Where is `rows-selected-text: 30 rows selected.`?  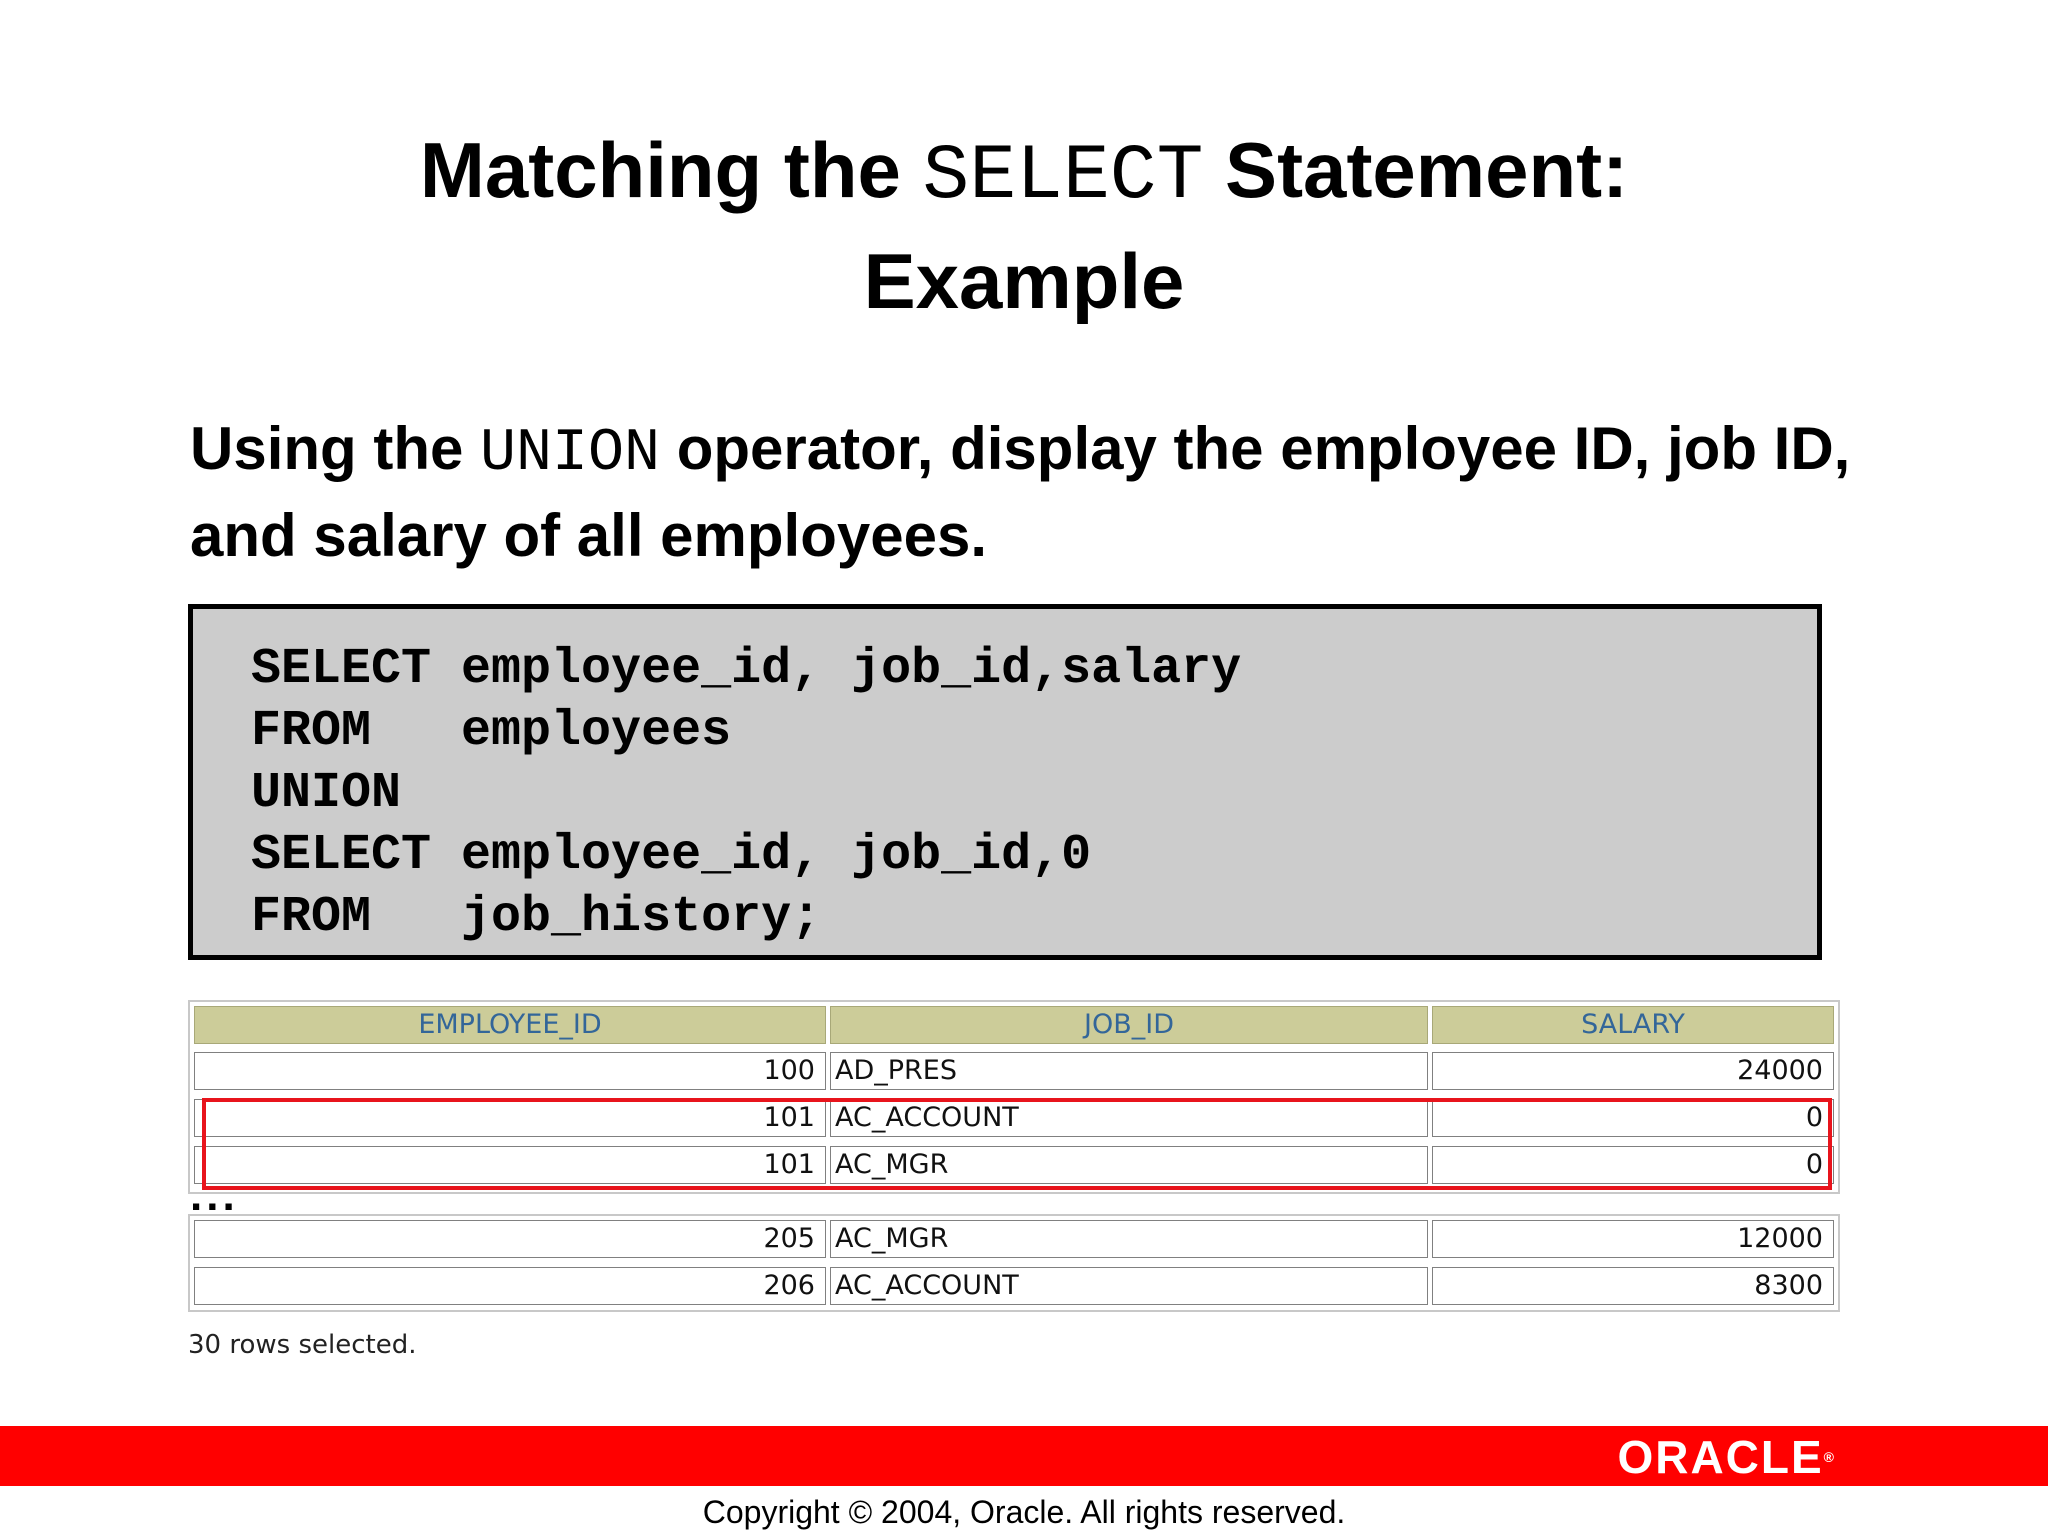 rows-selected-text: 30 rows selected. is located at coordinates (302, 1345).